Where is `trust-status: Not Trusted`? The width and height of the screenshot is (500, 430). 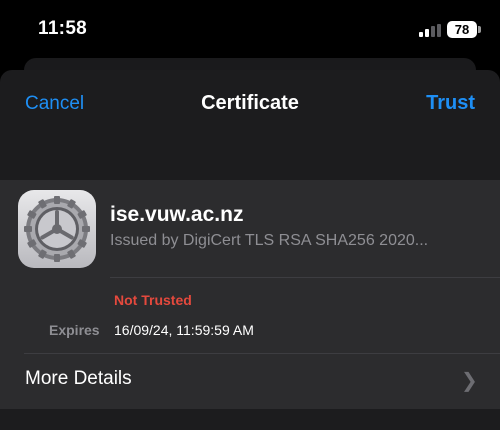
trust-status: Not Trusted is located at coordinates (153, 300).